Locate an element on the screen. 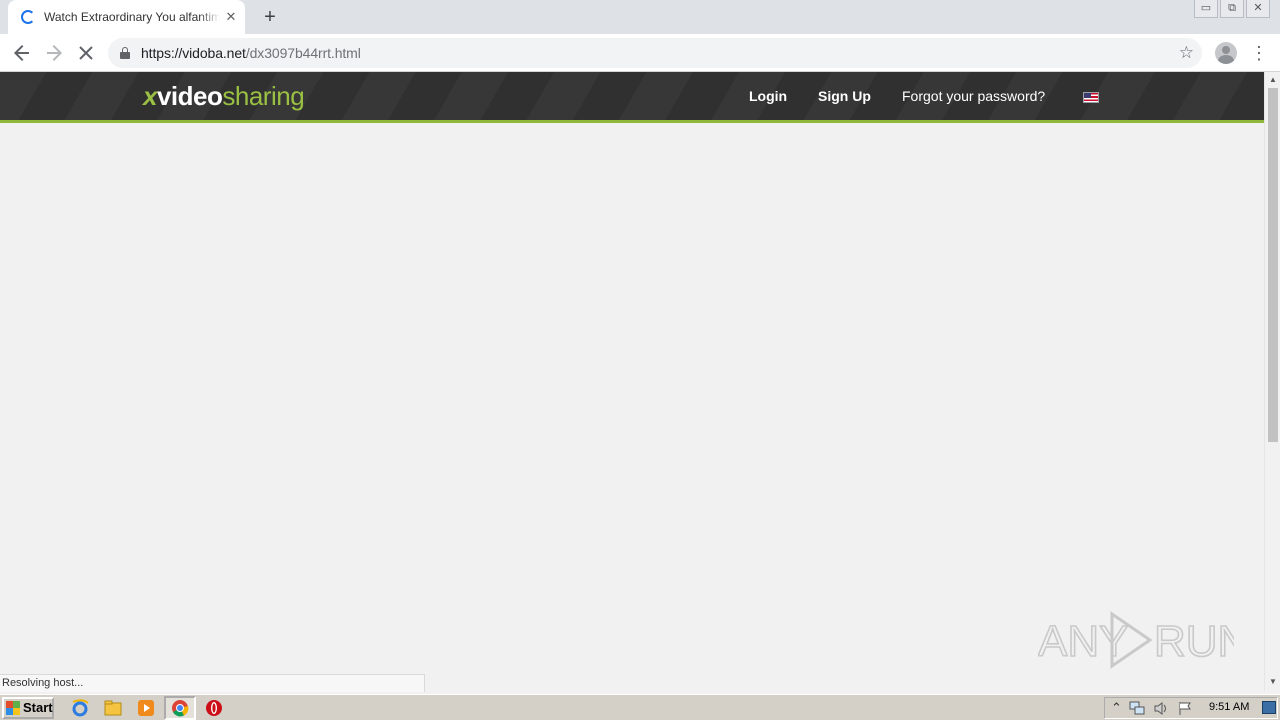 Image resolution: width=1280 pixels, height=720 pixels. site-logo: xvideosharing is located at coordinates (224, 96).